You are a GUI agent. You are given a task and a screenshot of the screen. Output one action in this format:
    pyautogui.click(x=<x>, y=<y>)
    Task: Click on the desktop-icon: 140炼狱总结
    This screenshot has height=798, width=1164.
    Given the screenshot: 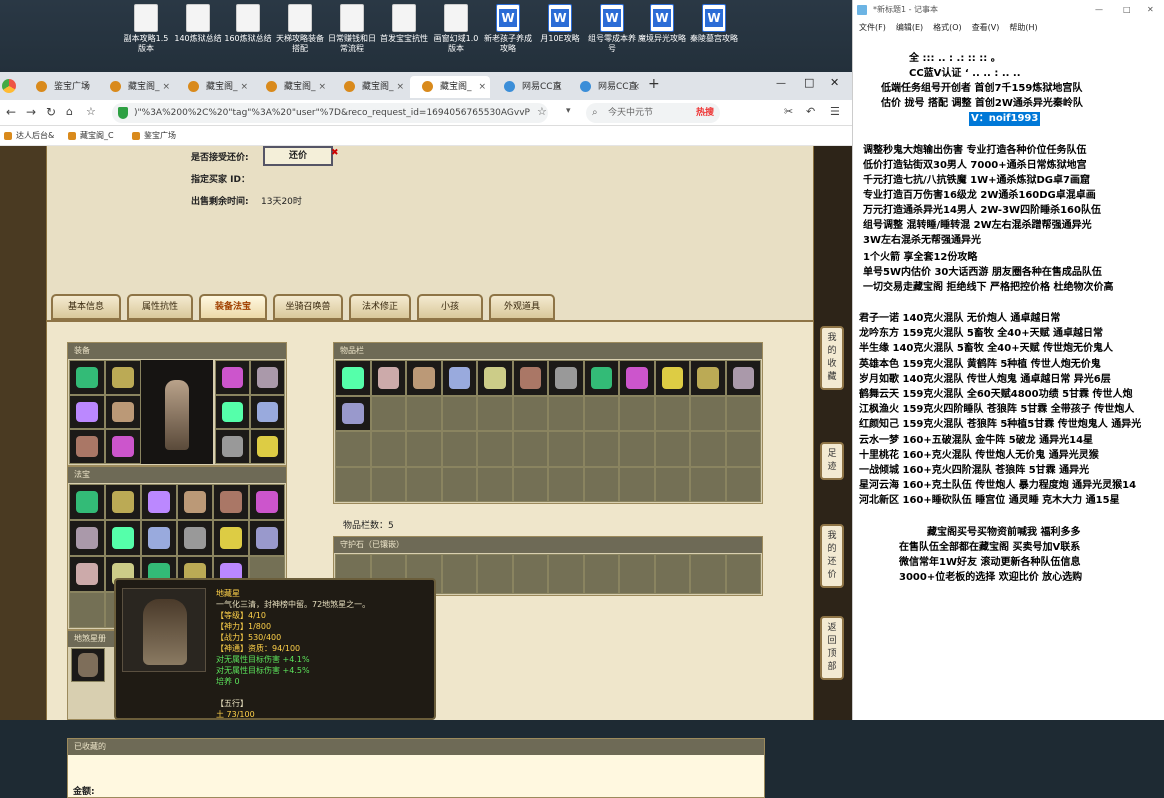 What is the action you would take?
    pyautogui.click(x=198, y=37)
    